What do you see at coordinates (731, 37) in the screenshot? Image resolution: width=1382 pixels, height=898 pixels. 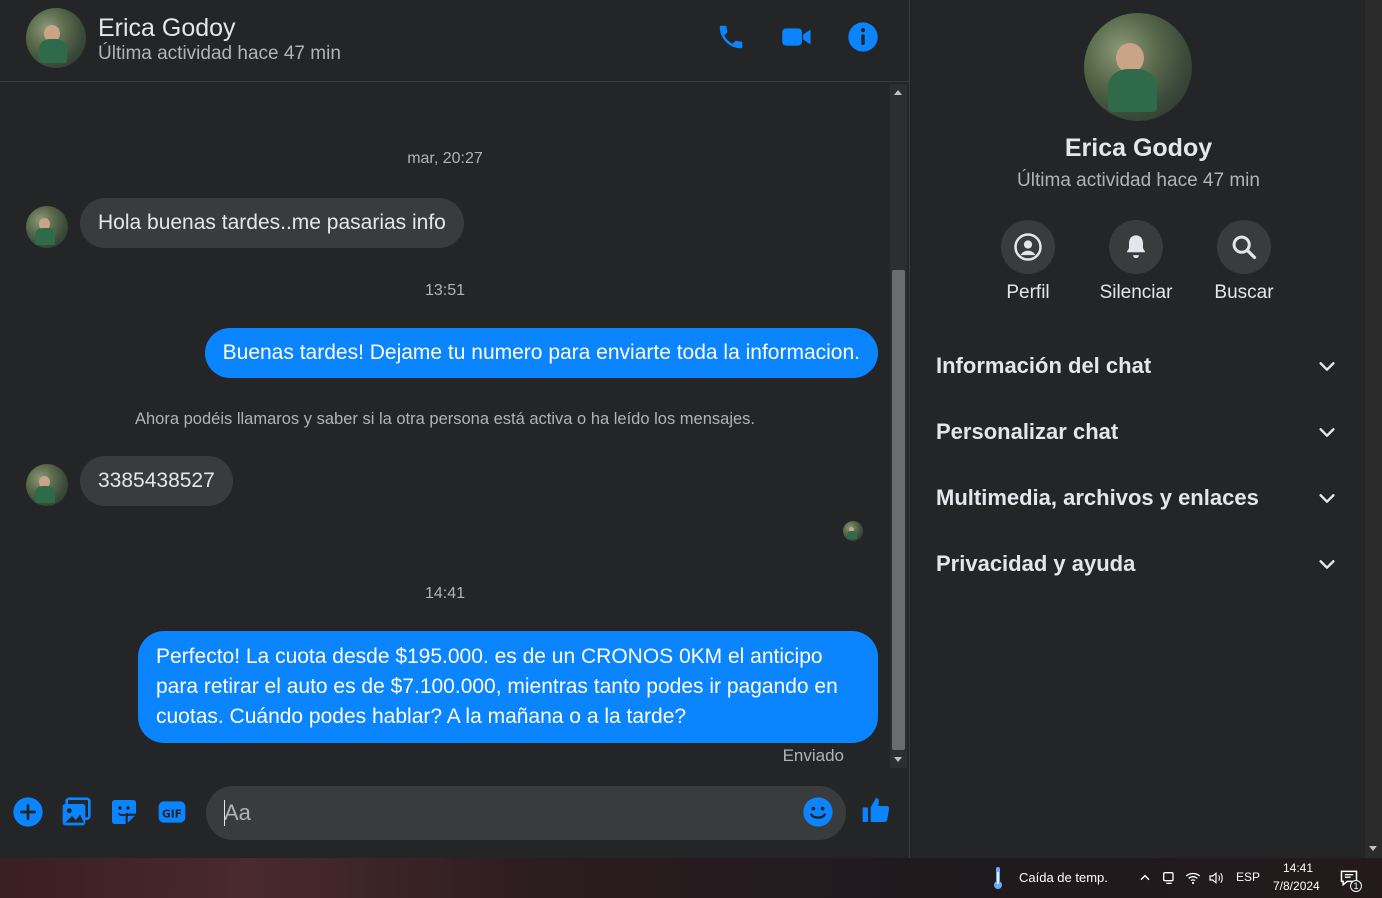 I see `phone-icon` at bounding box center [731, 37].